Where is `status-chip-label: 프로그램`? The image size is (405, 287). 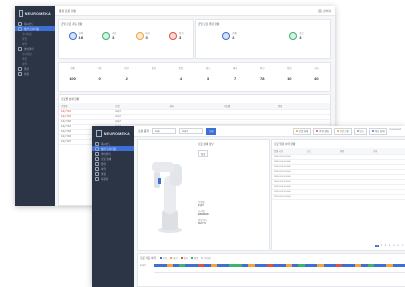 status-chip-label: 프로그램 is located at coordinates (344, 131).